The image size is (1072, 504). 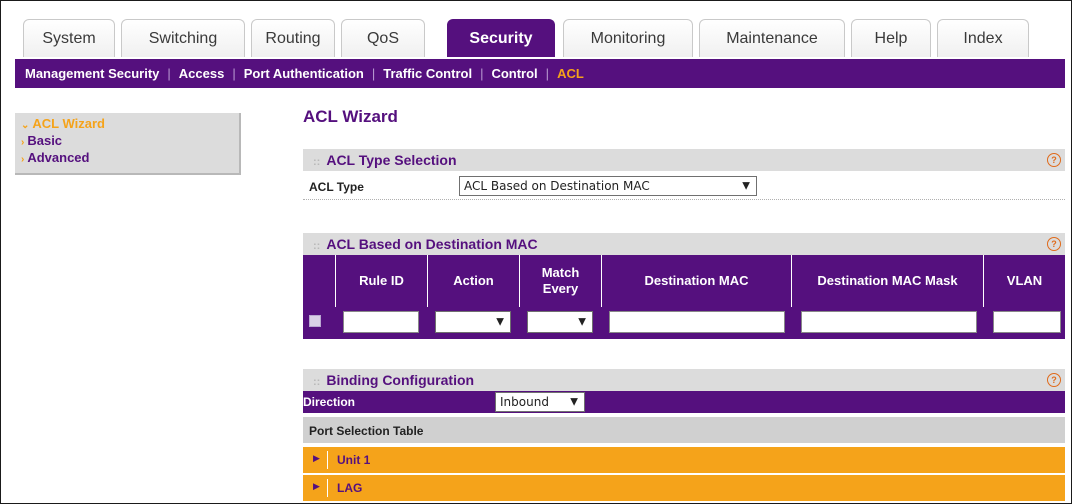 I want to click on vlan-input, so click(x=1027, y=322).